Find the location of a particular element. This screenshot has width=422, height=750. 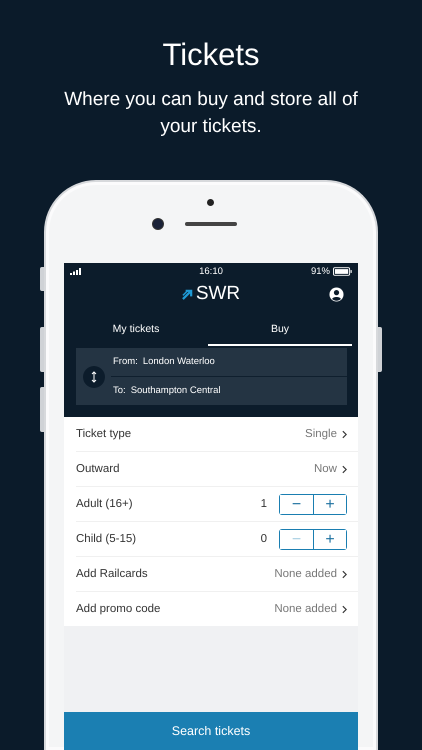

battery-icon is located at coordinates (342, 271).